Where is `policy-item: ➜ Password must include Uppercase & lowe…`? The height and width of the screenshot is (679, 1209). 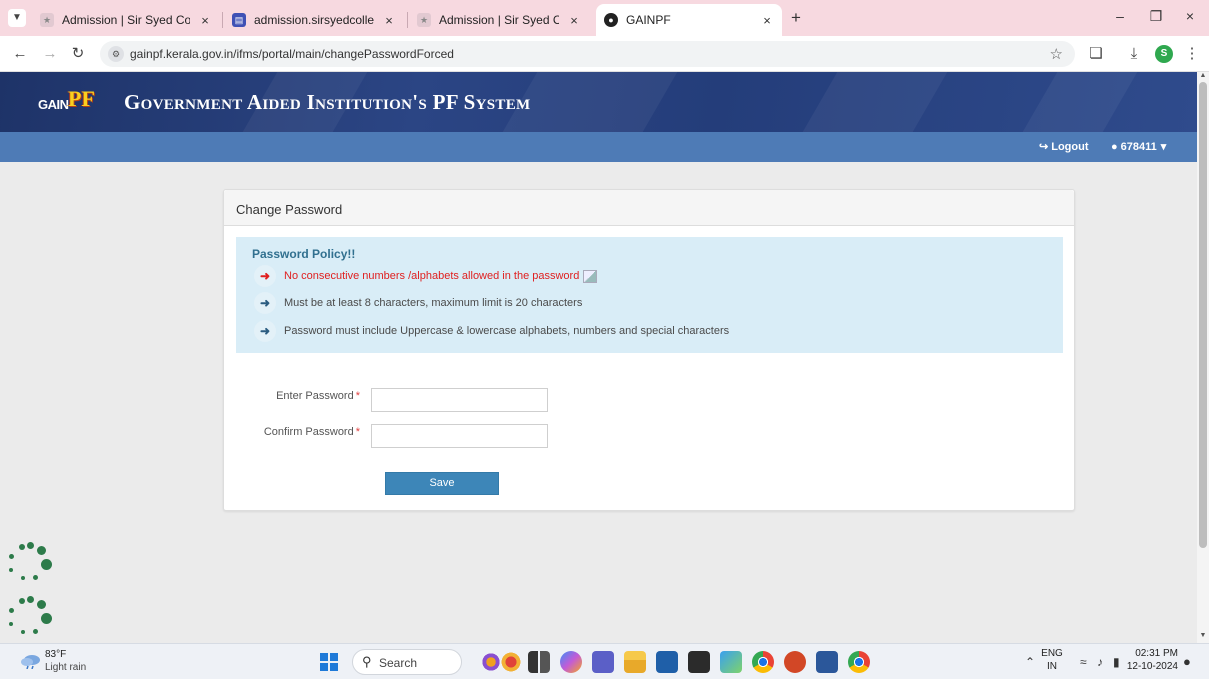 policy-item: ➜ Password must include Uppercase & lowe… is located at coordinates (491, 331).